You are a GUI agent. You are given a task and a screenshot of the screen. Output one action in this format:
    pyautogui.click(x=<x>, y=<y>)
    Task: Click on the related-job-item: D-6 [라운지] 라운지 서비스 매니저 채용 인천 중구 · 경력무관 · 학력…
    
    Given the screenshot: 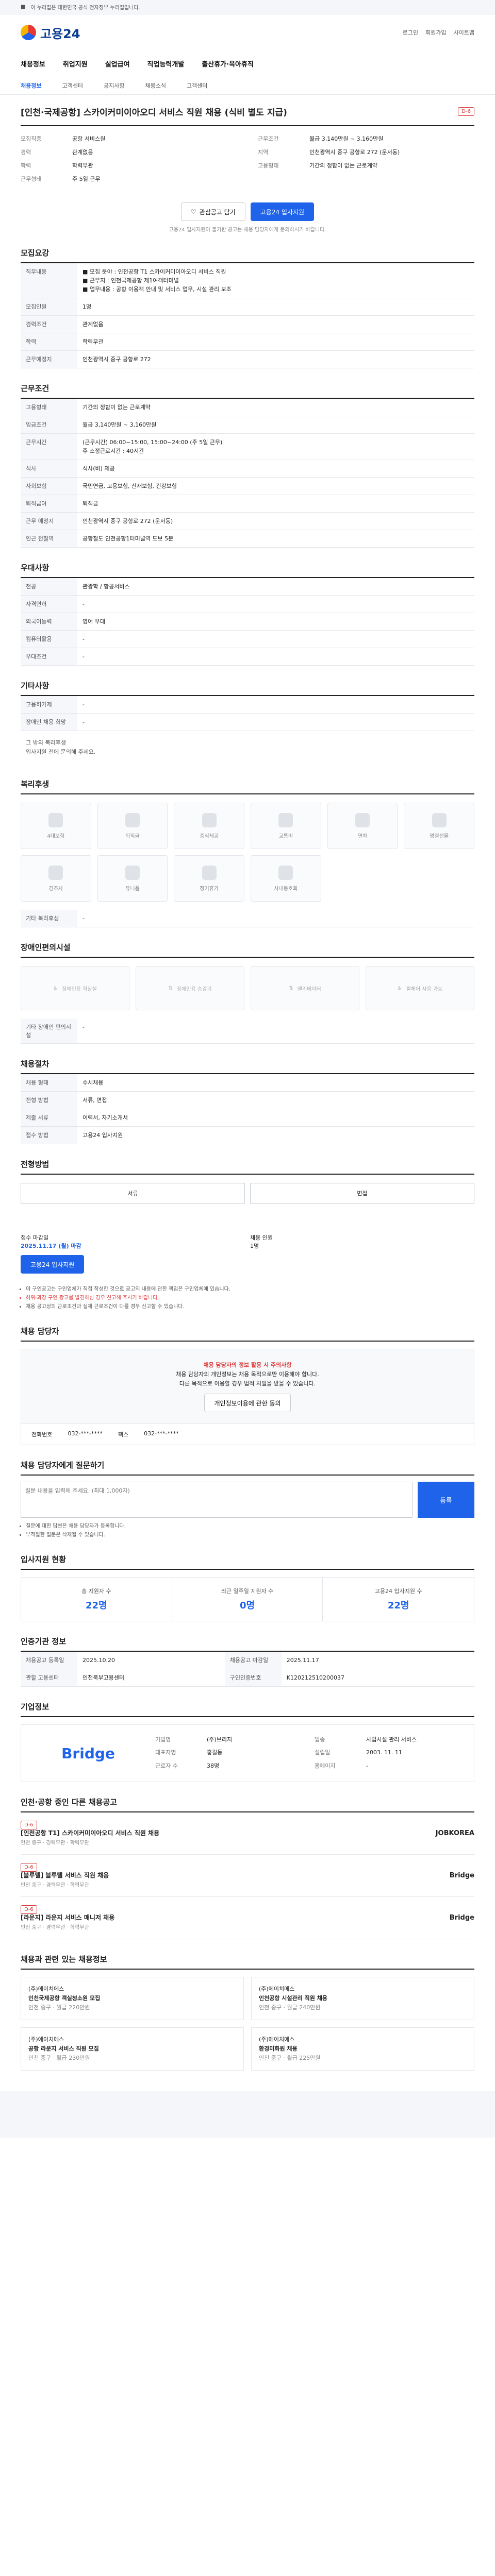 What is the action you would take?
    pyautogui.click(x=247, y=1918)
    